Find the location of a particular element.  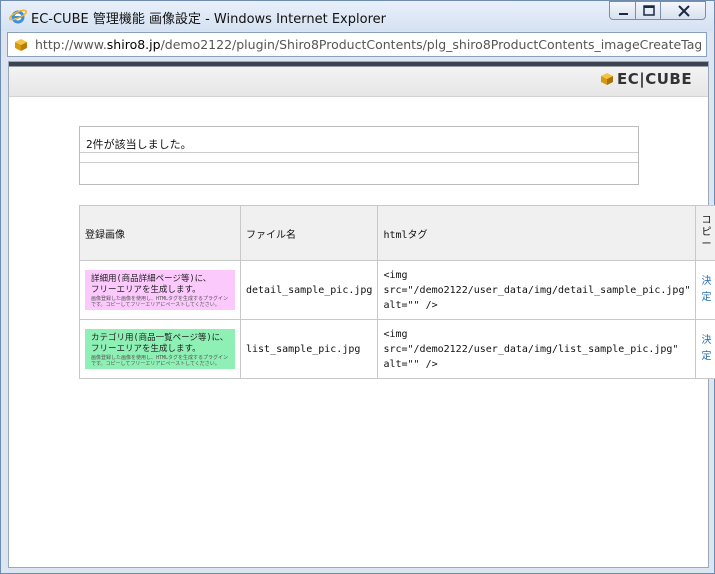

header-copy-label: コピー is located at coordinates (706, 232).